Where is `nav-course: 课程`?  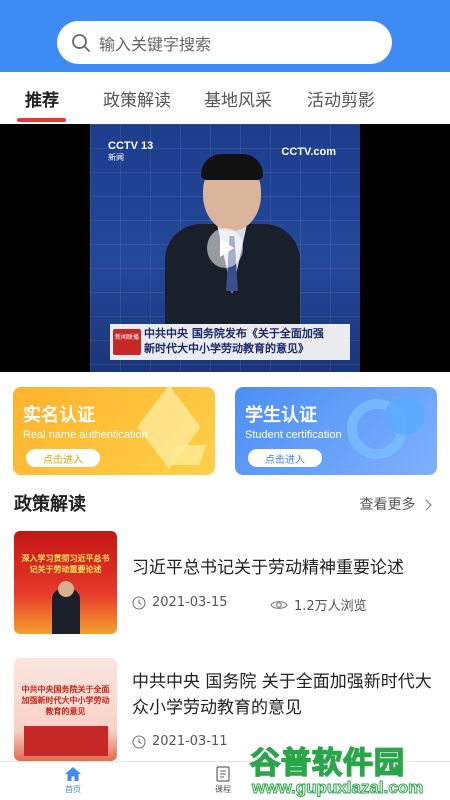 nav-course: 课程 is located at coordinates (223, 780).